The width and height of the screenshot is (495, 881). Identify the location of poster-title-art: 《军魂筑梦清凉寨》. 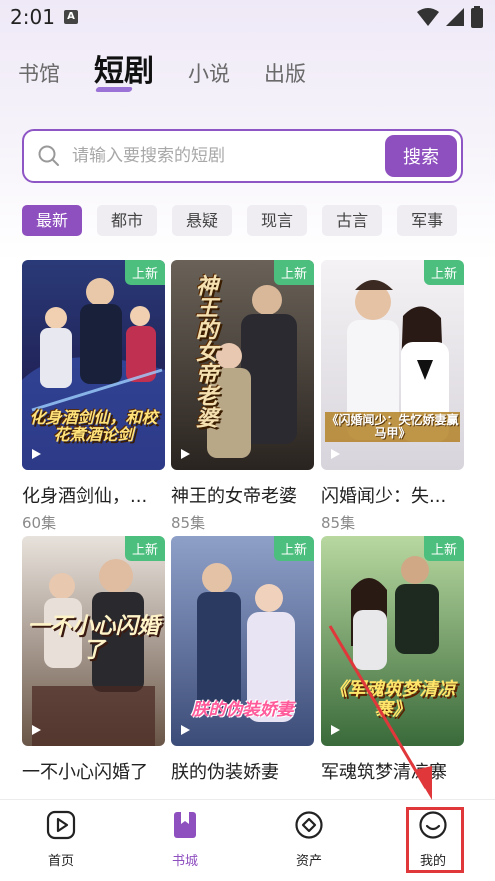
(392, 700).